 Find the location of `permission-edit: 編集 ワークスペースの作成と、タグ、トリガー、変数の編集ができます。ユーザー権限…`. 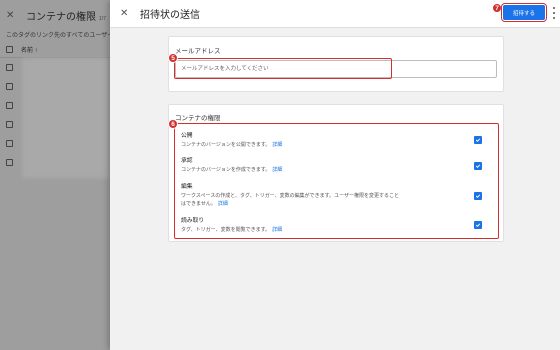

permission-edit: 編集 ワークスペースの作成と、タグ、トリガー、変数の編集ができます。ユーザー権限… is located at coordinates (331, 194).